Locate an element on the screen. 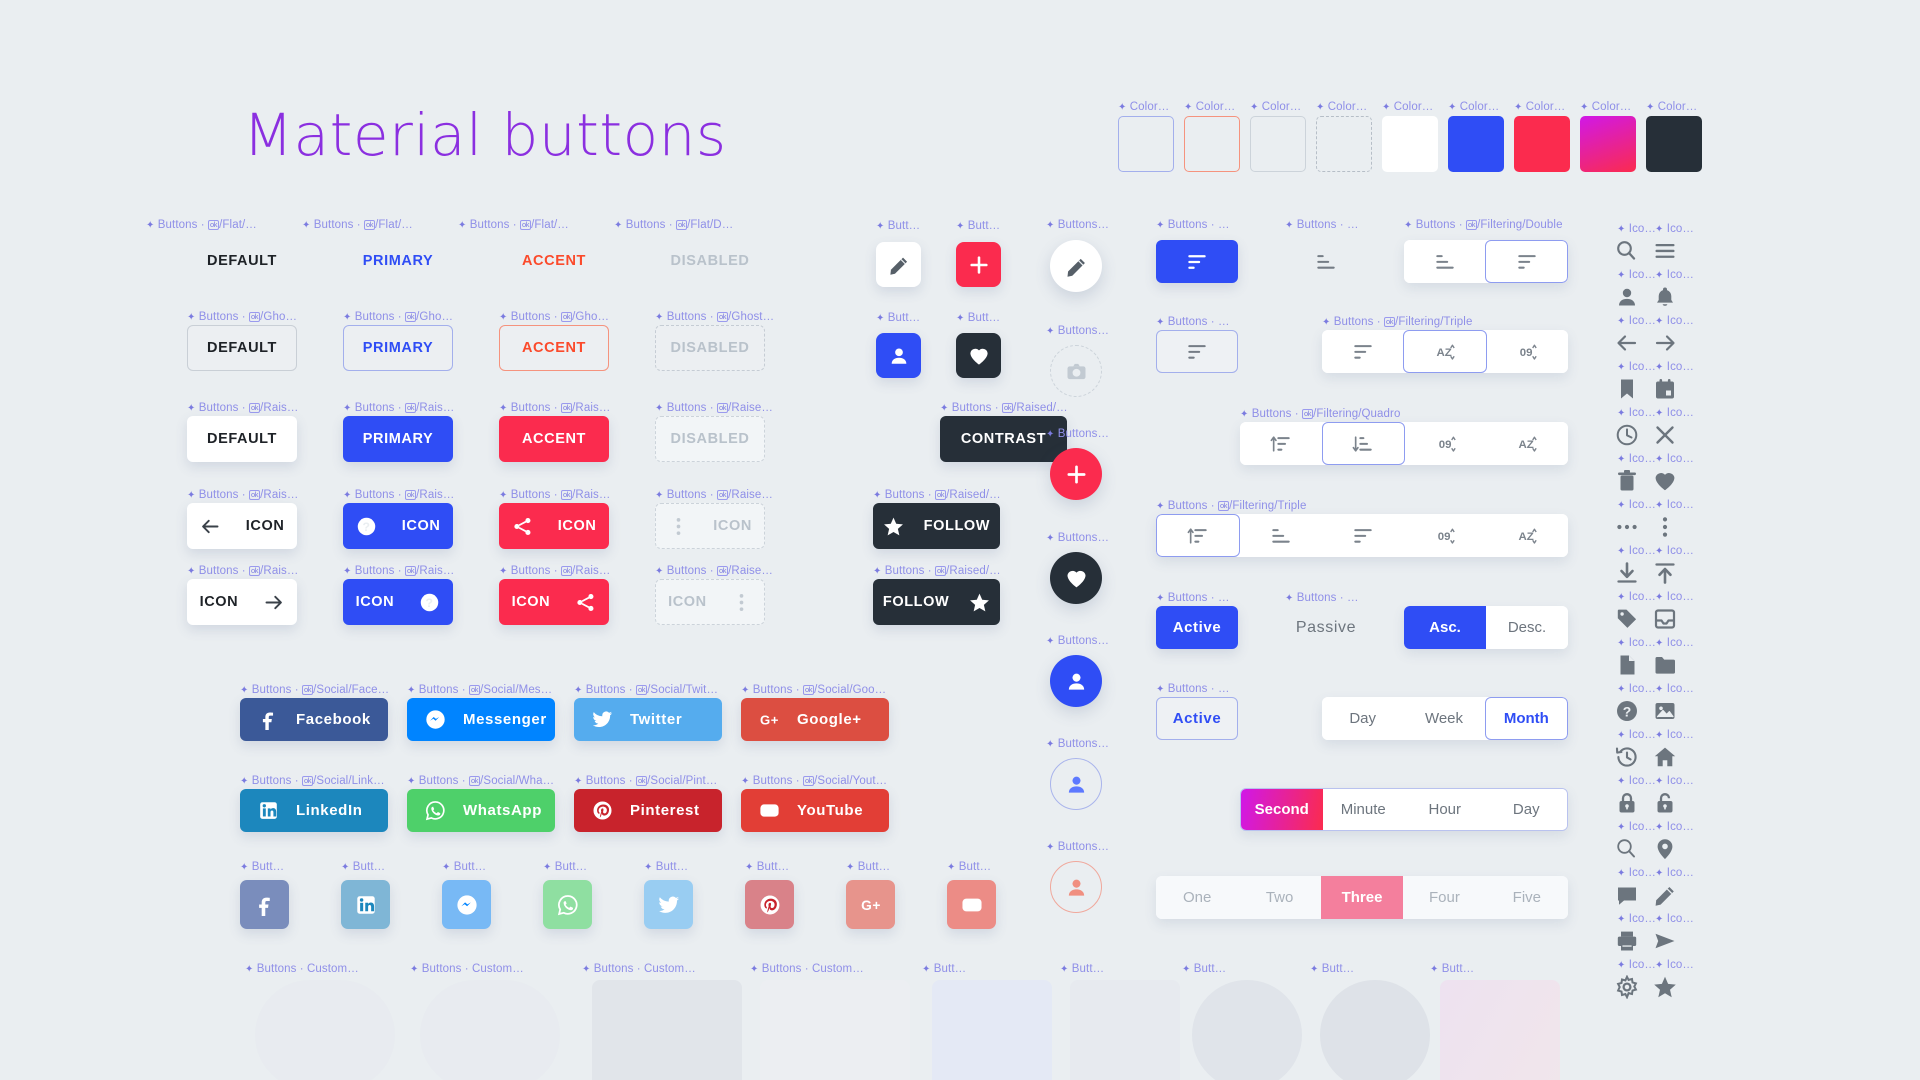  chat-icon is located at coordinates (1627, 895).